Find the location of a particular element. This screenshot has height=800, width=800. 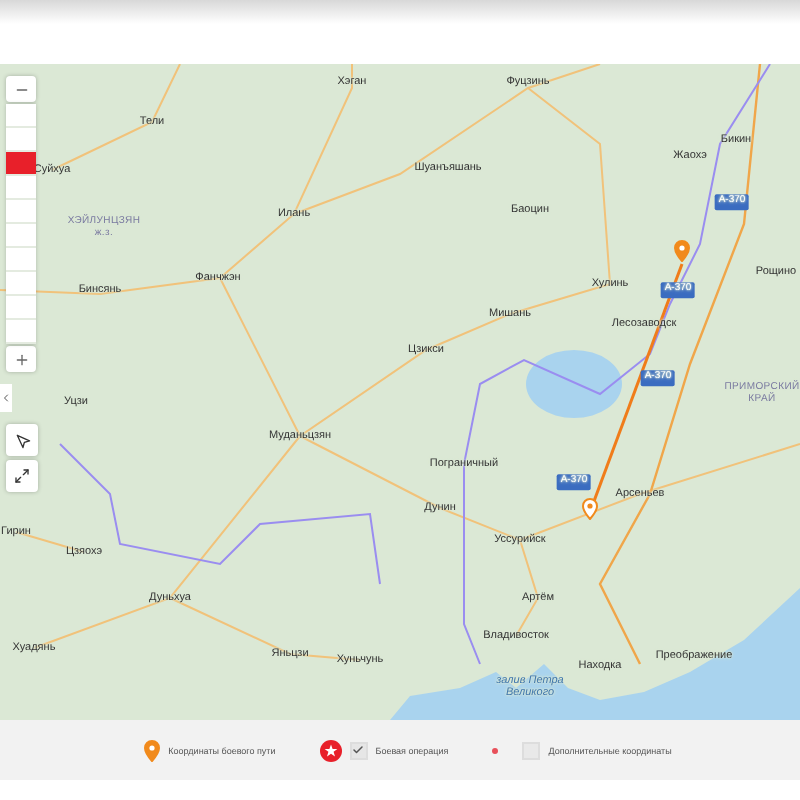

check-icon is located at coordinates (358, 750).